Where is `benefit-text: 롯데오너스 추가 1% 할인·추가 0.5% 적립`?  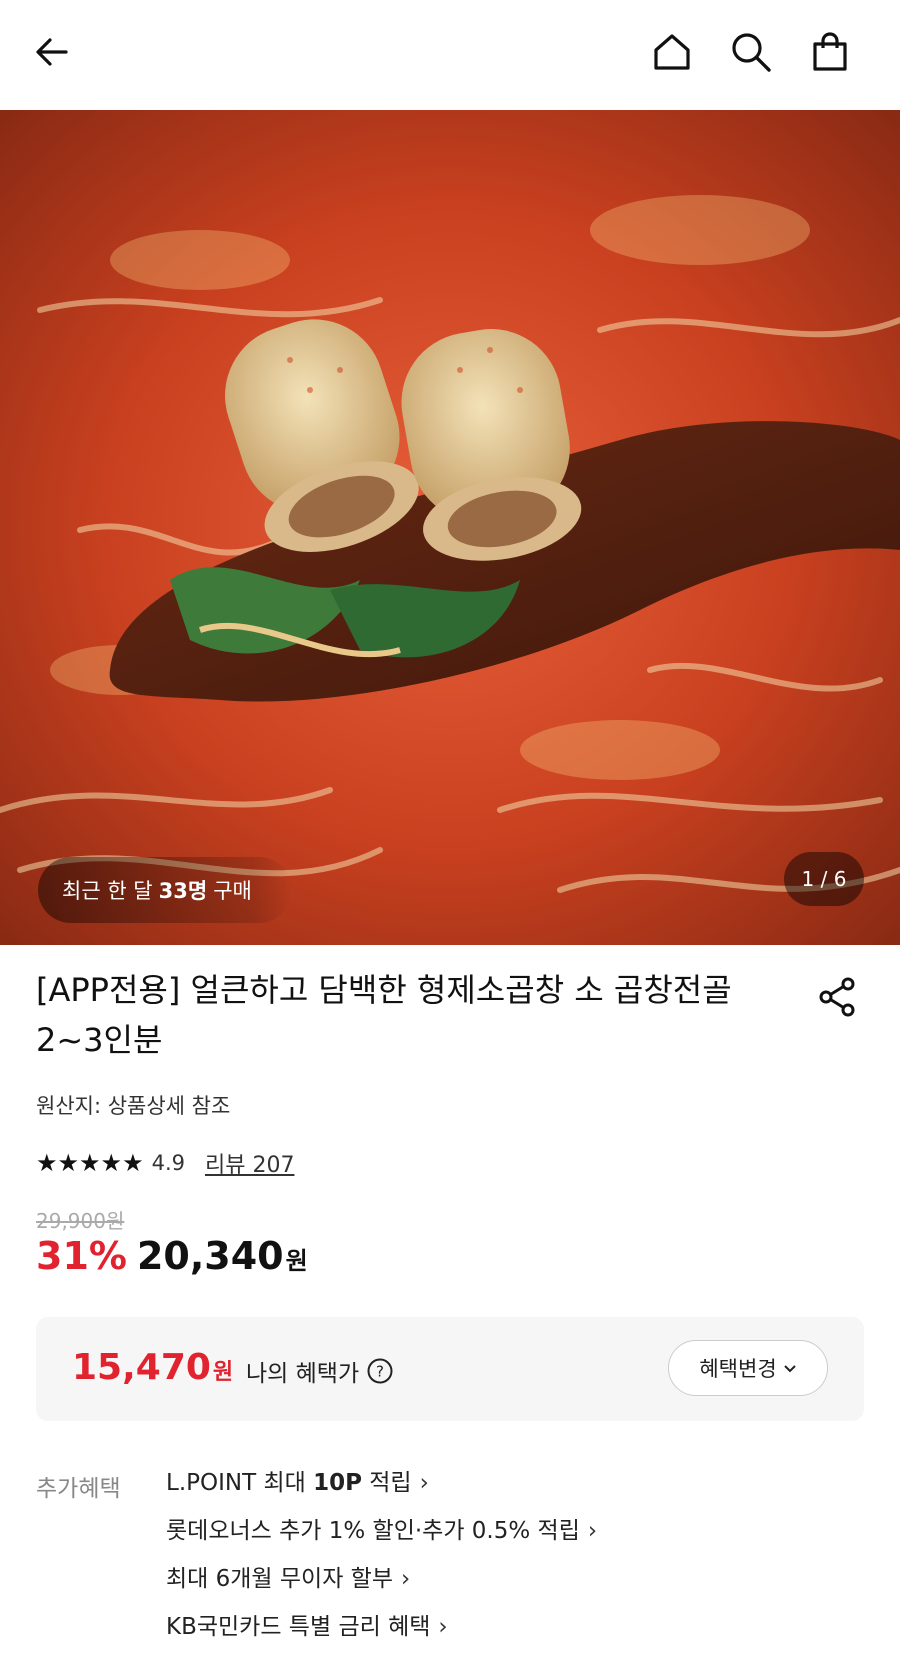 benefit-text: 롯데오너스 추가 1% 할인·추가 0.5% 적립 is located at coordinates (373, 1531).